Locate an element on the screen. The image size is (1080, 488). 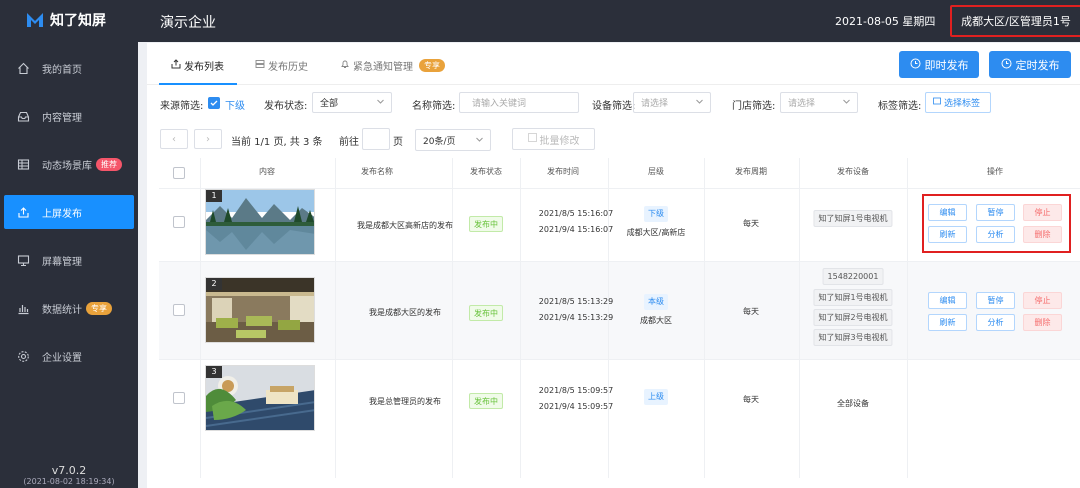
tab-label: 紧急通知管理 is located at coordinates (383, 67).